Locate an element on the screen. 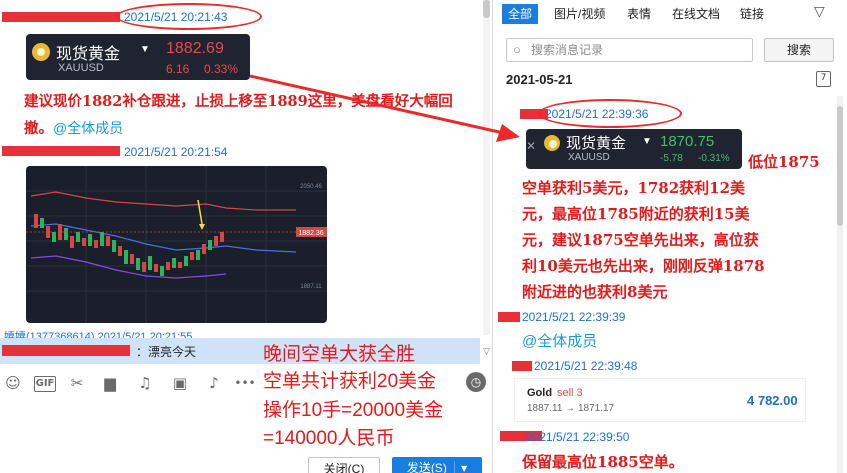 The height and width of the screenshot is (473, 847). tab-links: 链接 is located at coordinates (752, 14).